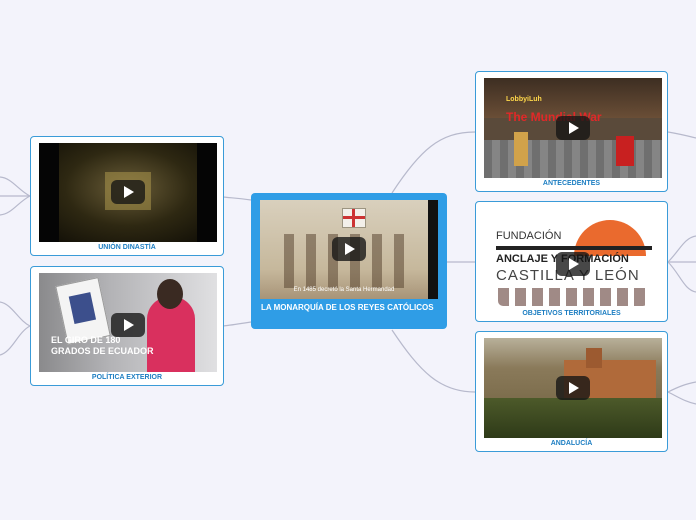  Describe the element at coordinates (344, 290) in the screenshot. I see `video-caption: En 1485 decretó la Santa Hermandad` at that location.